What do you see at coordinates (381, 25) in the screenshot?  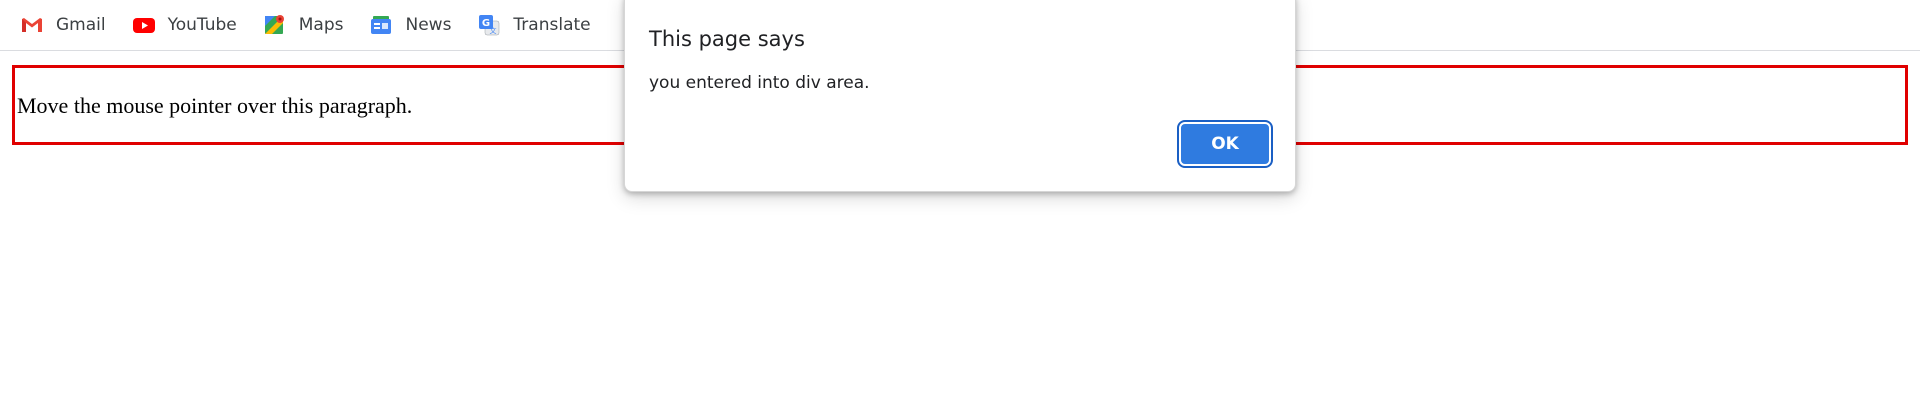 I see `news-icon` at bounding box center [381, 25].